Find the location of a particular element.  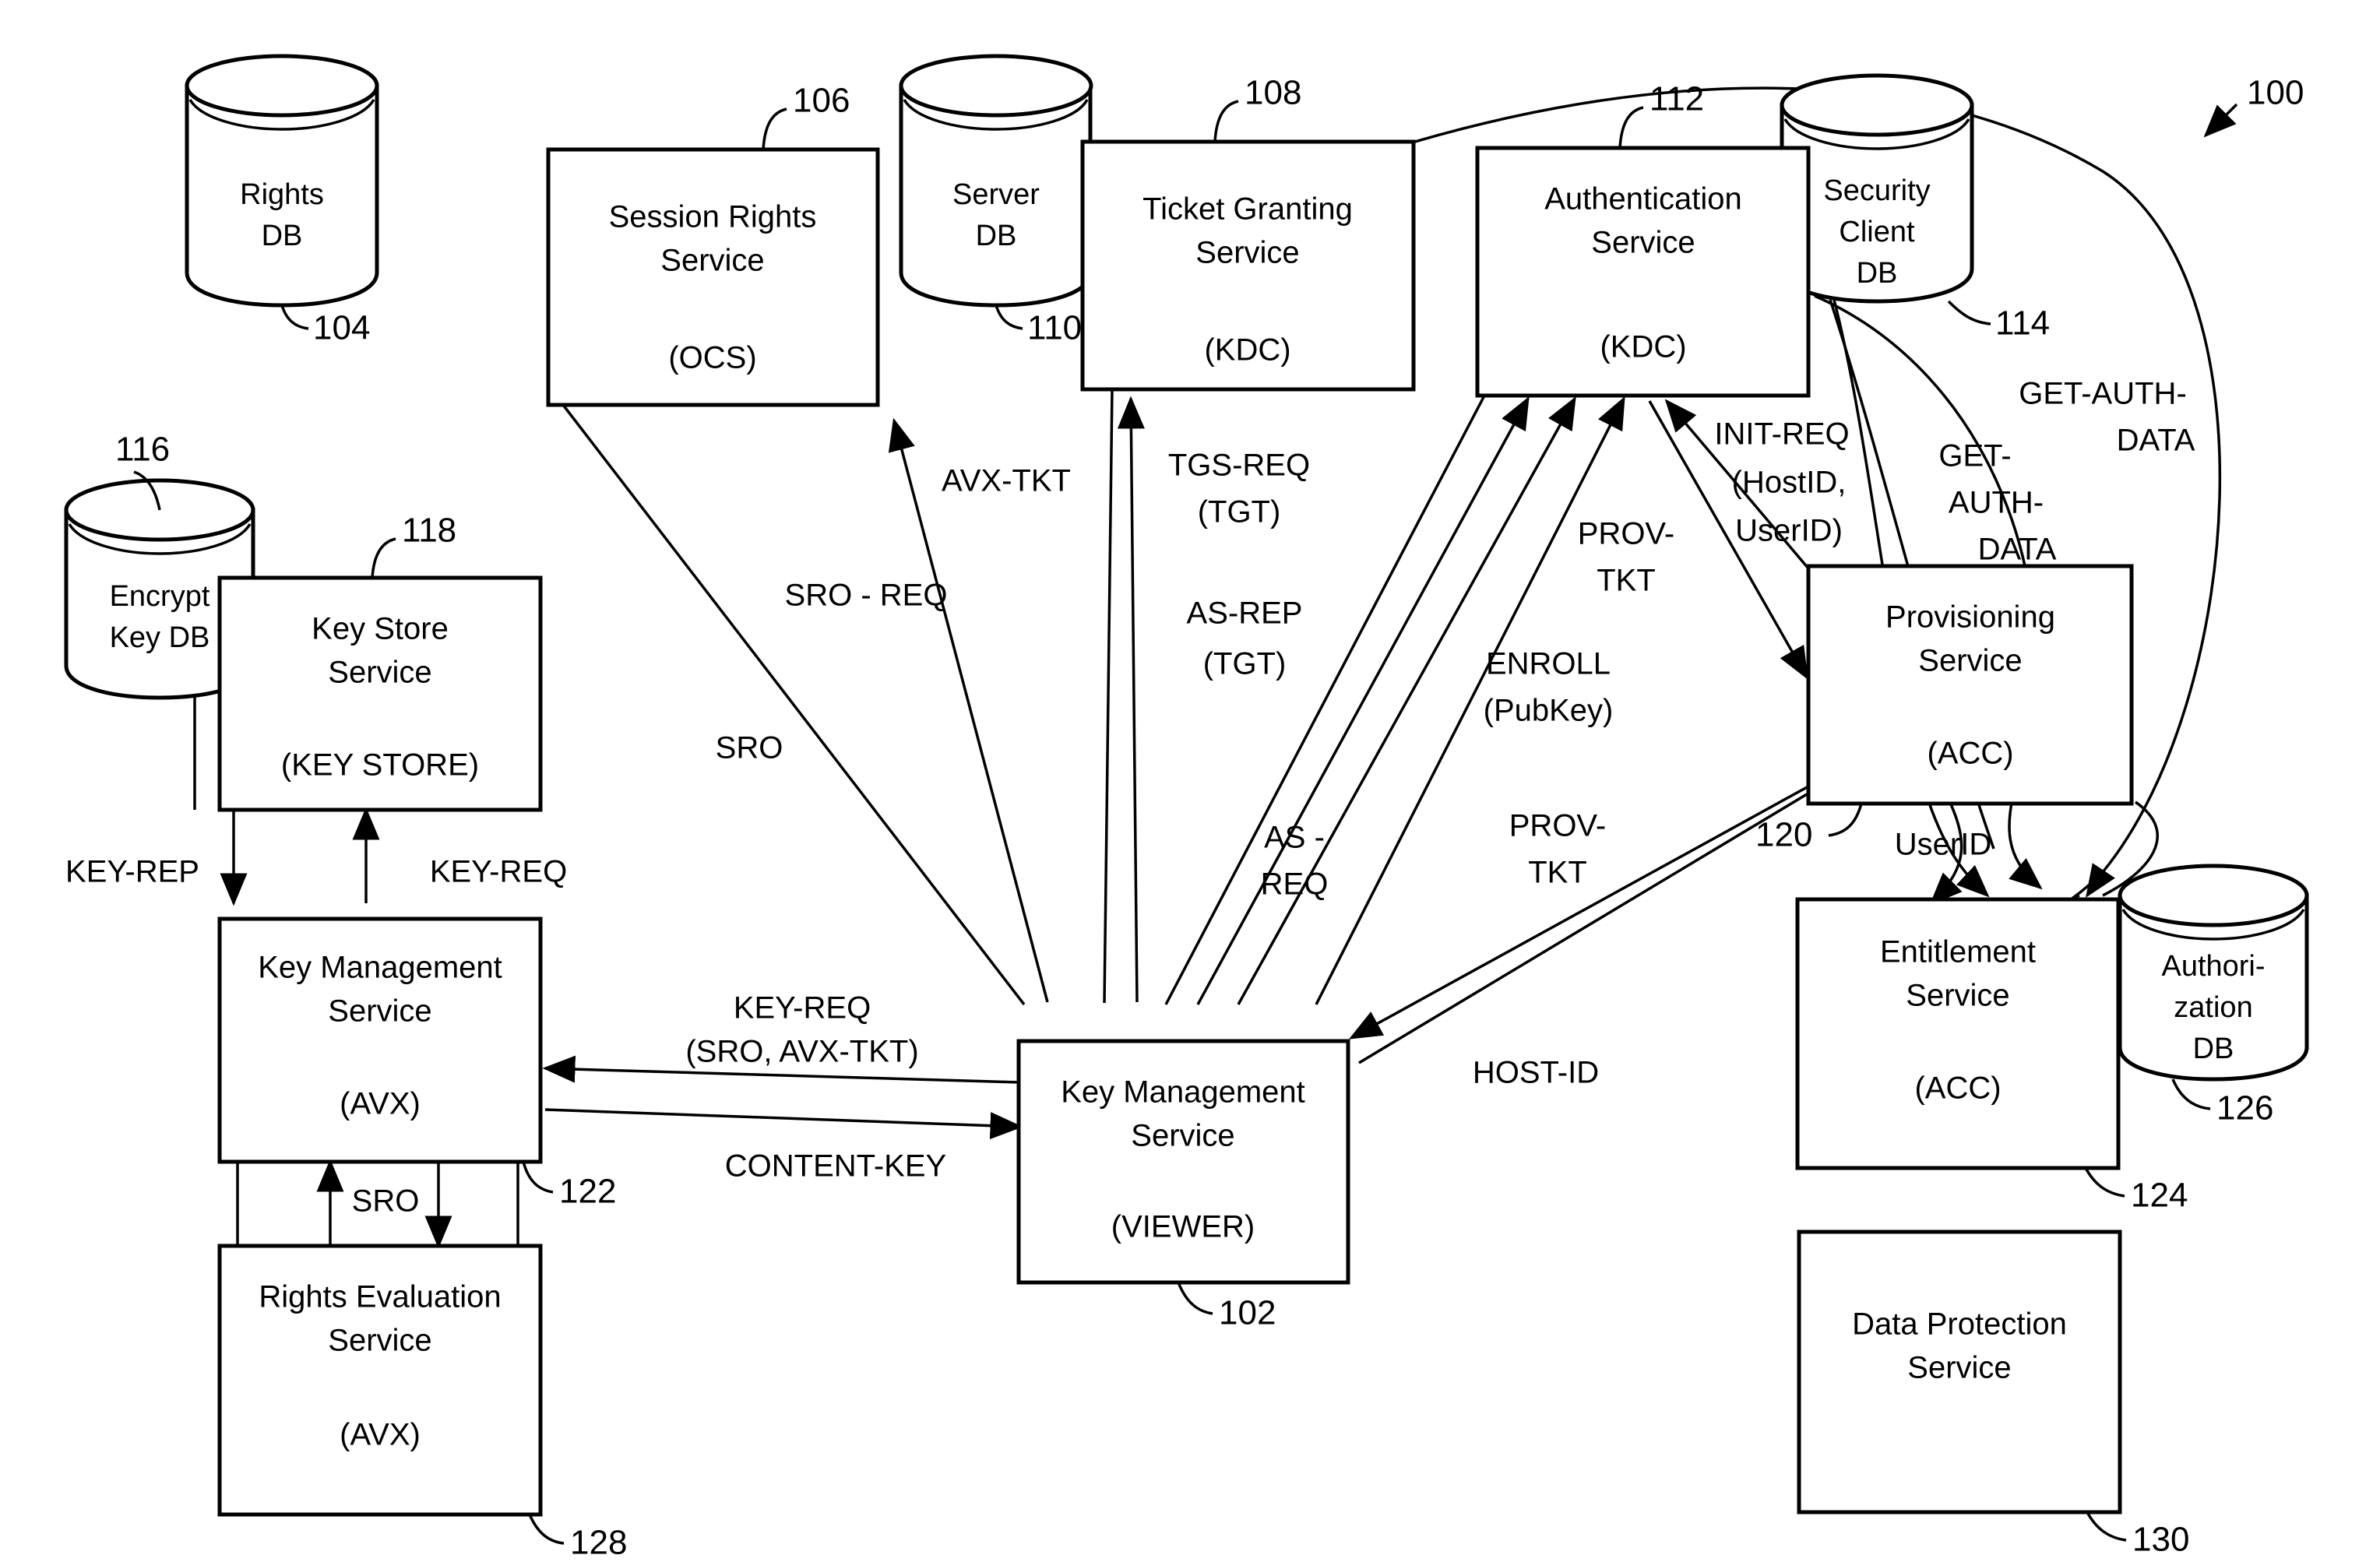

flow-label-key-req-sro-2: (SRO, AVX-TKT) is located at coordinates (801, 1052).